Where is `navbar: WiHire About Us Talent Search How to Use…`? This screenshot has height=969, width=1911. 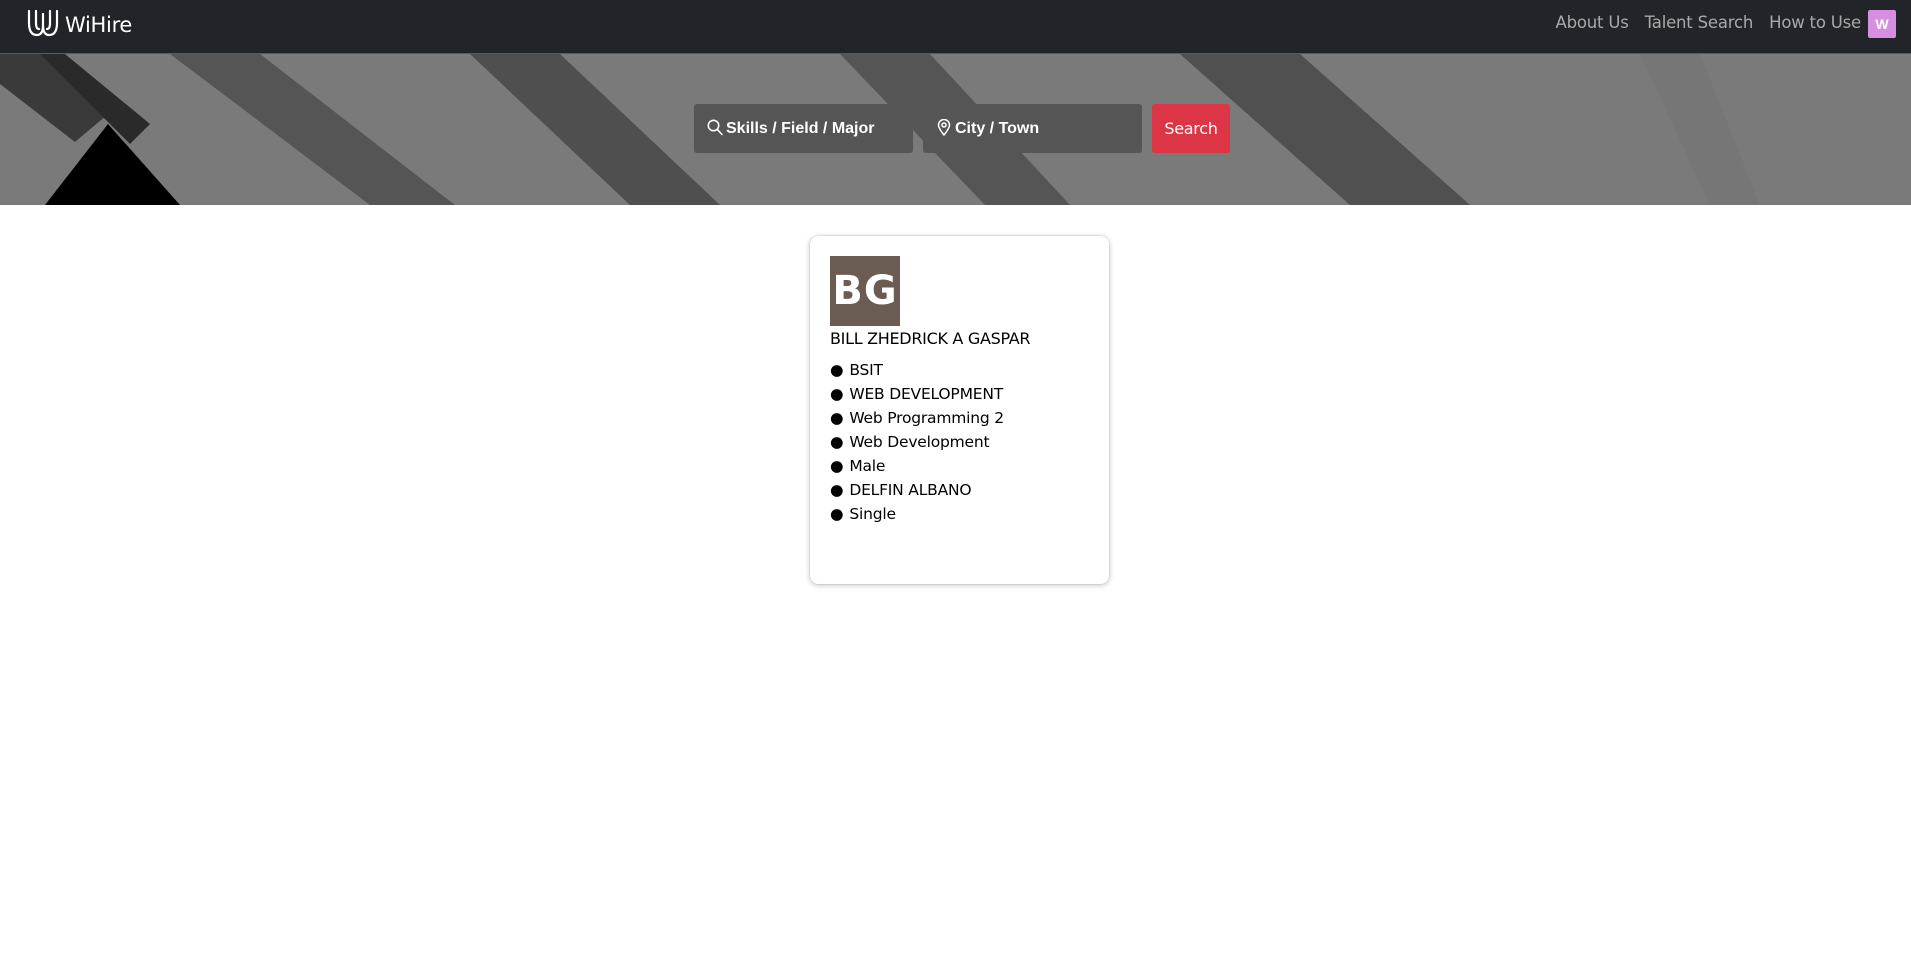
navbar: WiHire About Us Talent Search How to Use… is located at coordinates (955, 27).